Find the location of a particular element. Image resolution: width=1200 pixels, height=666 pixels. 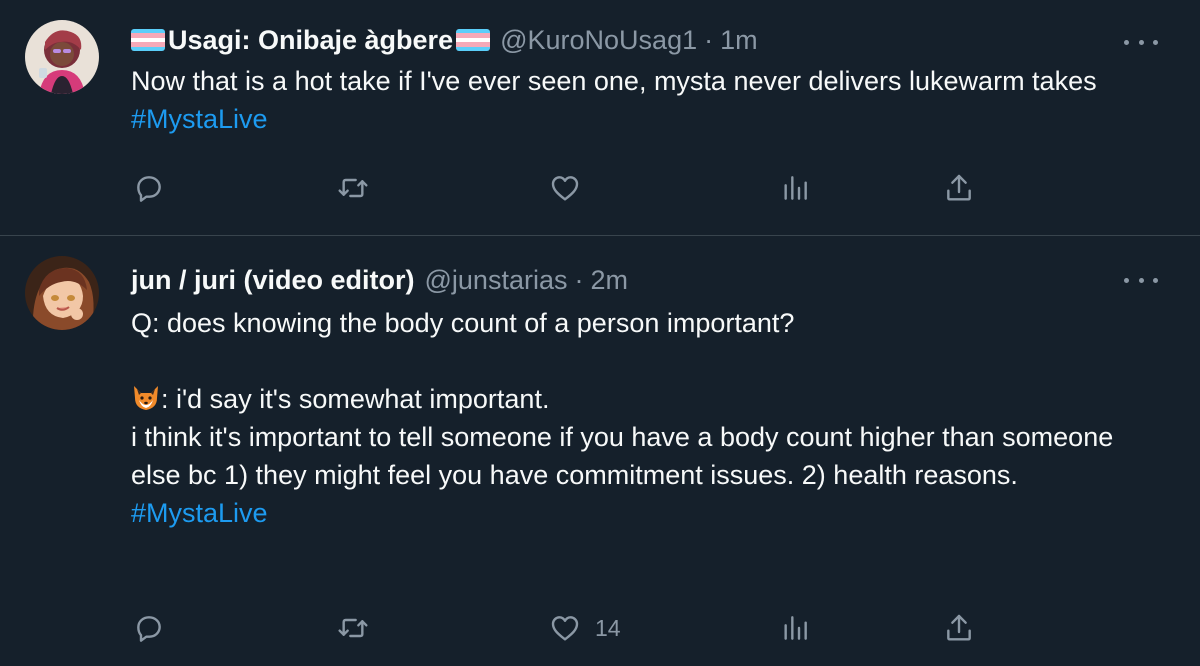

tweet-actions is located at coordinates (561, 188).